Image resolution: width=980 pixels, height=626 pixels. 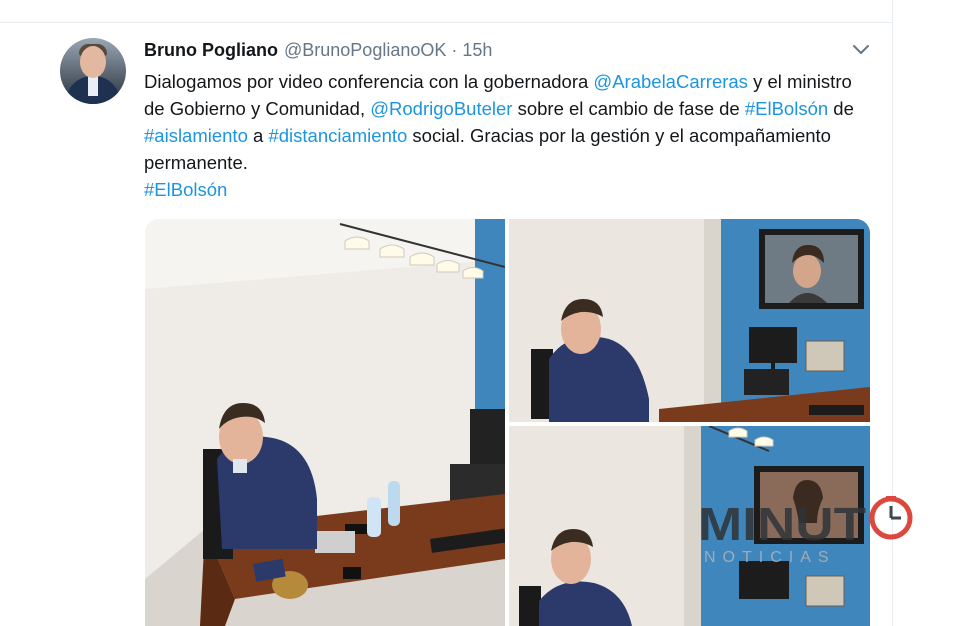 I want to click on watermark-word: MINUT, so click(x=782, y=524).